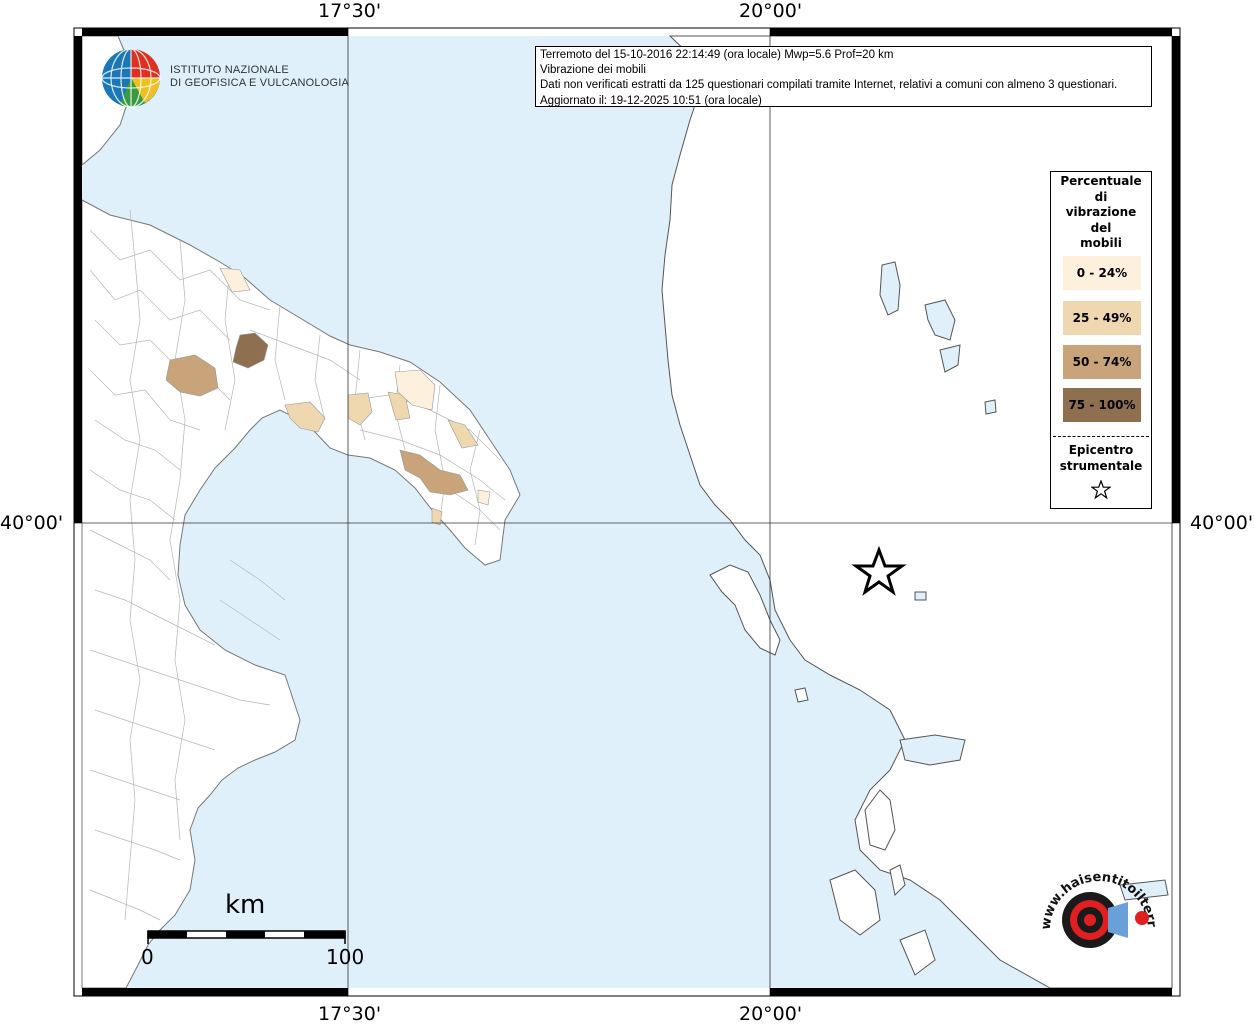 Image resolution: width=1254 pixels, height=1025 pixels. What do you see at coordinates (245, 905) in the screenshot?
I see `scale-unit: km` at bounding box center [245, 905].